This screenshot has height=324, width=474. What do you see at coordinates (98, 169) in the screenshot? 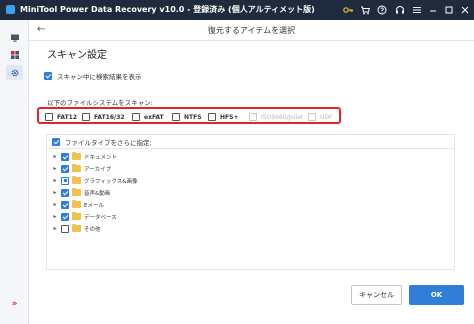
I see `tree-item-label: アーカイブ` at bounding box center [98, 169].